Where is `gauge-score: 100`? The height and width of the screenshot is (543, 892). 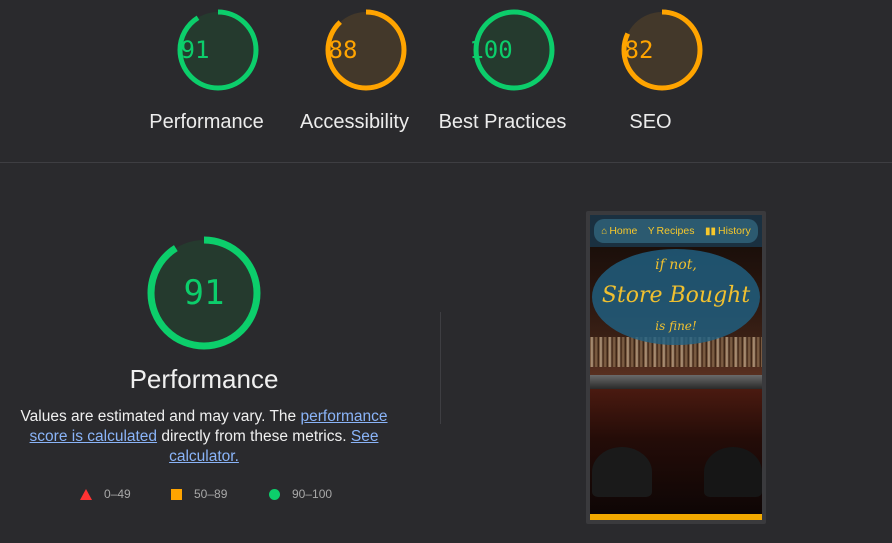 gauge-score: 100 is located at coordinates (491, 50).